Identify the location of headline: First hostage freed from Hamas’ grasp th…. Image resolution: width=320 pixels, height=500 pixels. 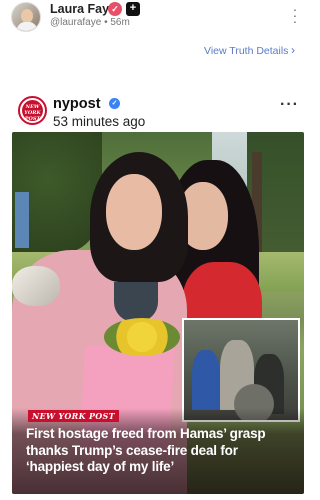
(162, 451).